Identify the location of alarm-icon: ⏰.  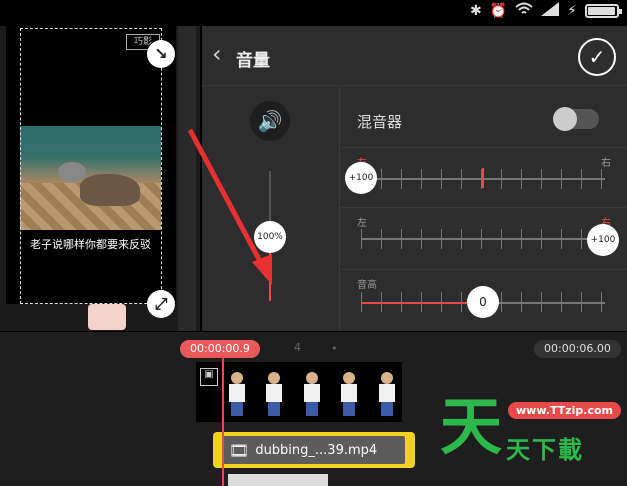
(498, 11).